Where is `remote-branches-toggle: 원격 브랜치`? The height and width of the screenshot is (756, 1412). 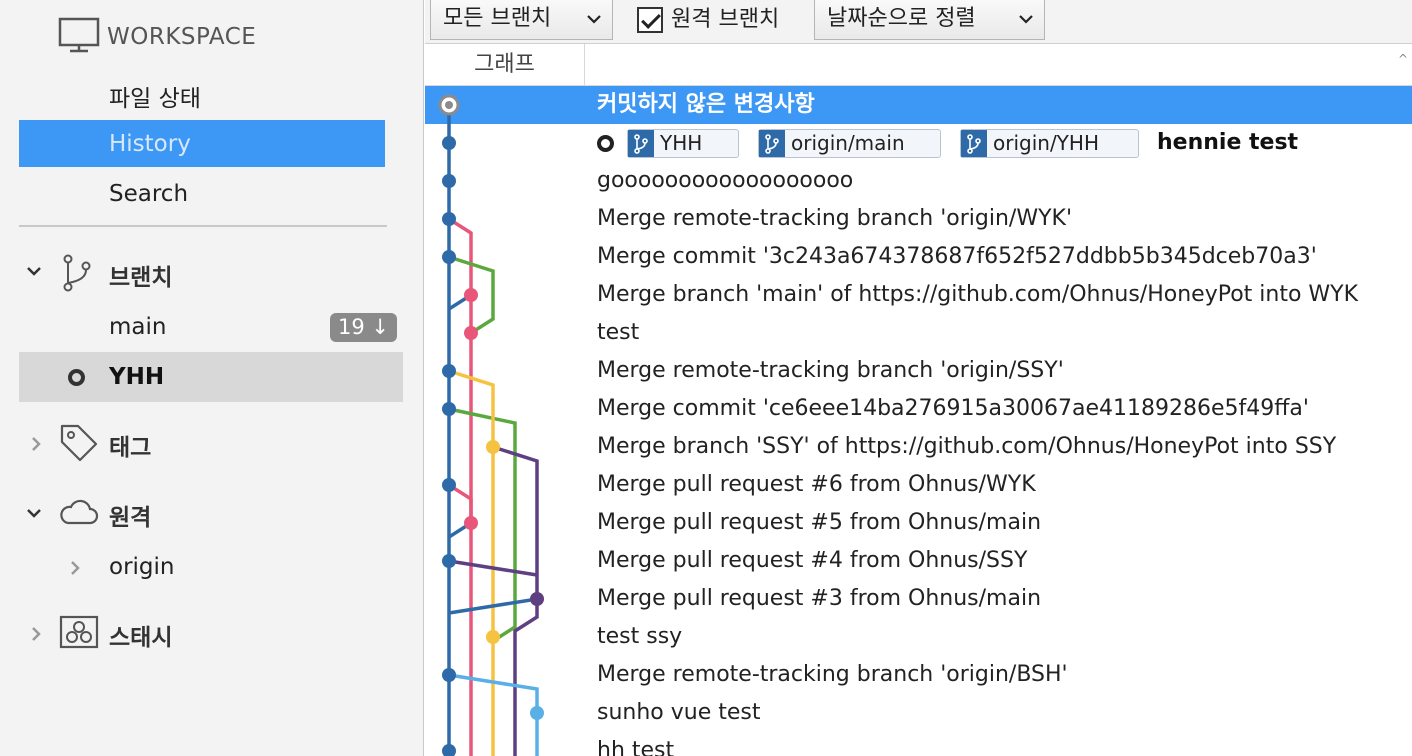
remote-branches-toggle: 원격 브랜치 is located at coordinates (708, 20).